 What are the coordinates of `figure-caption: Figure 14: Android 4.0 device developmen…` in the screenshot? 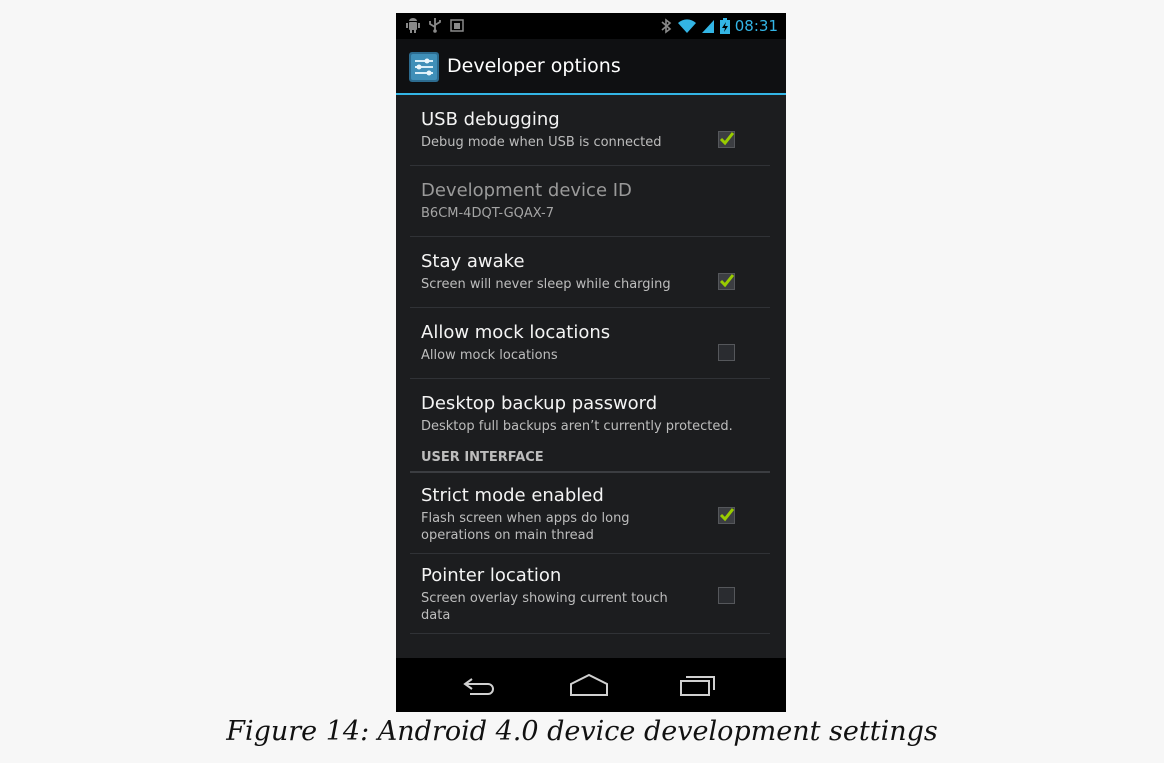 It's located at (582, 731).